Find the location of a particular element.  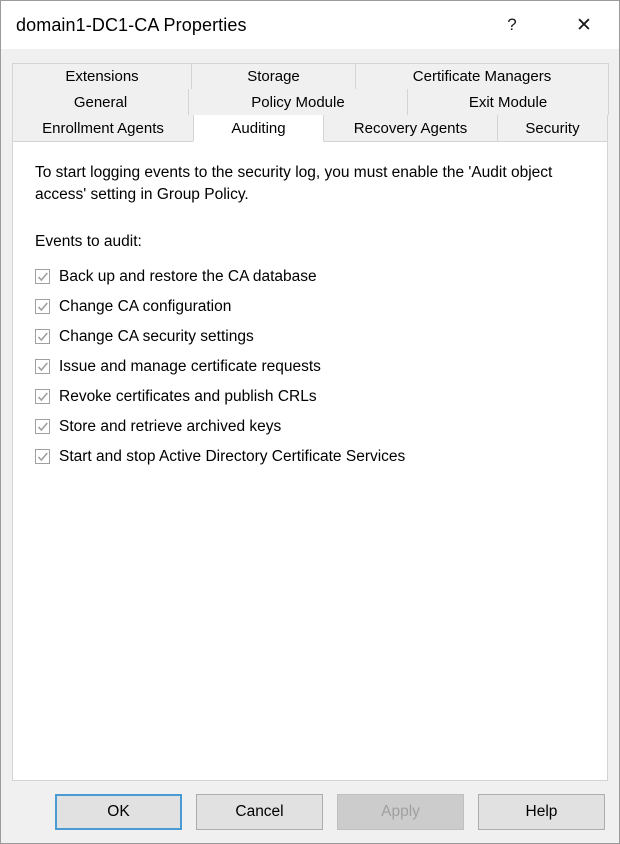

cancel-button: Cancel is located at coordinates (259, 812).